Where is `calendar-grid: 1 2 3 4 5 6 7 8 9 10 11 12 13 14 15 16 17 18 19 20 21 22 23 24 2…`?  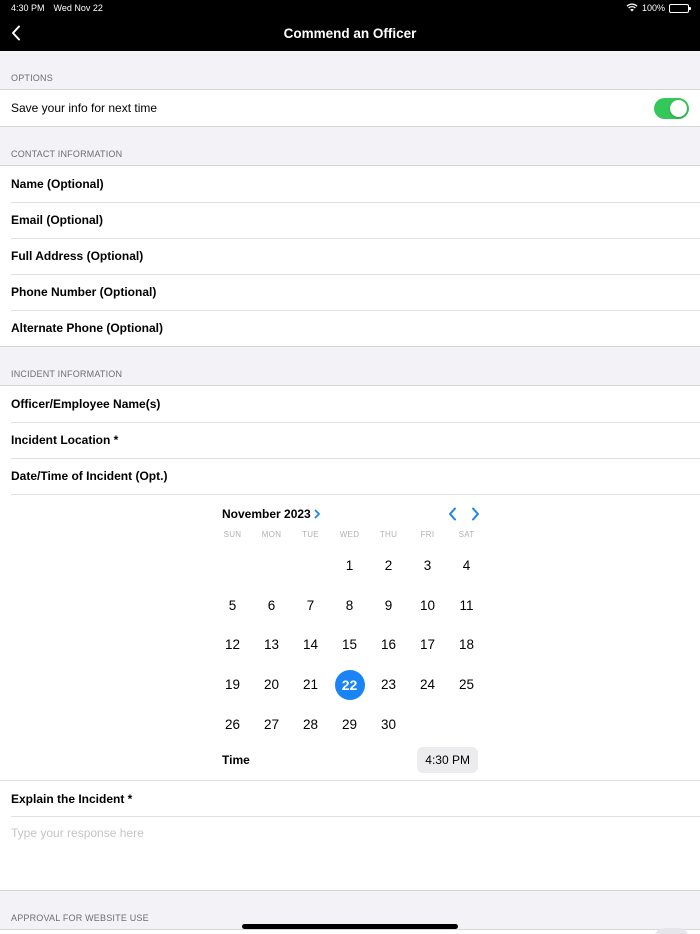
calendar-grid: 1 2 3 4 5 6 7 8 9 10 11 12 13 14 15 16 17 18 19 20 21 22 23 24 2… is located at coordinates (349, 645).